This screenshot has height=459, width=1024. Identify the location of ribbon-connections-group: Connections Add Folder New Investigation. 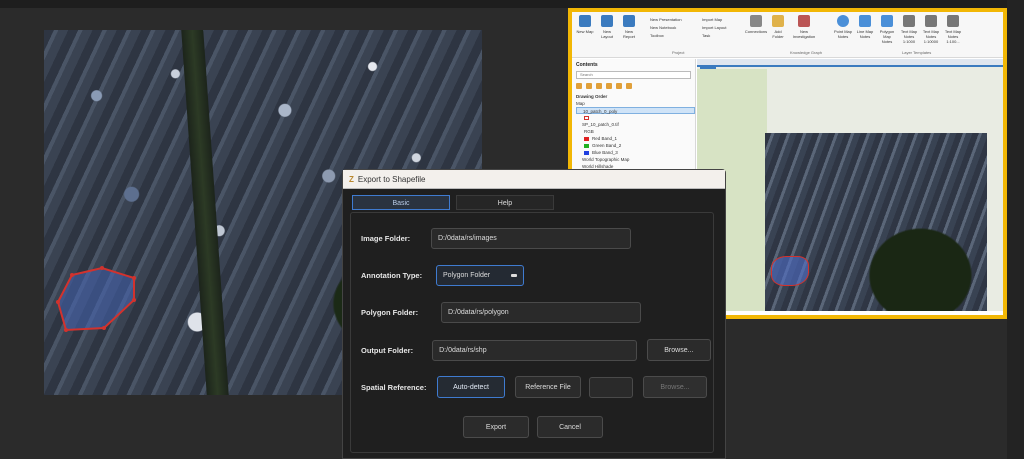
(781, 27).